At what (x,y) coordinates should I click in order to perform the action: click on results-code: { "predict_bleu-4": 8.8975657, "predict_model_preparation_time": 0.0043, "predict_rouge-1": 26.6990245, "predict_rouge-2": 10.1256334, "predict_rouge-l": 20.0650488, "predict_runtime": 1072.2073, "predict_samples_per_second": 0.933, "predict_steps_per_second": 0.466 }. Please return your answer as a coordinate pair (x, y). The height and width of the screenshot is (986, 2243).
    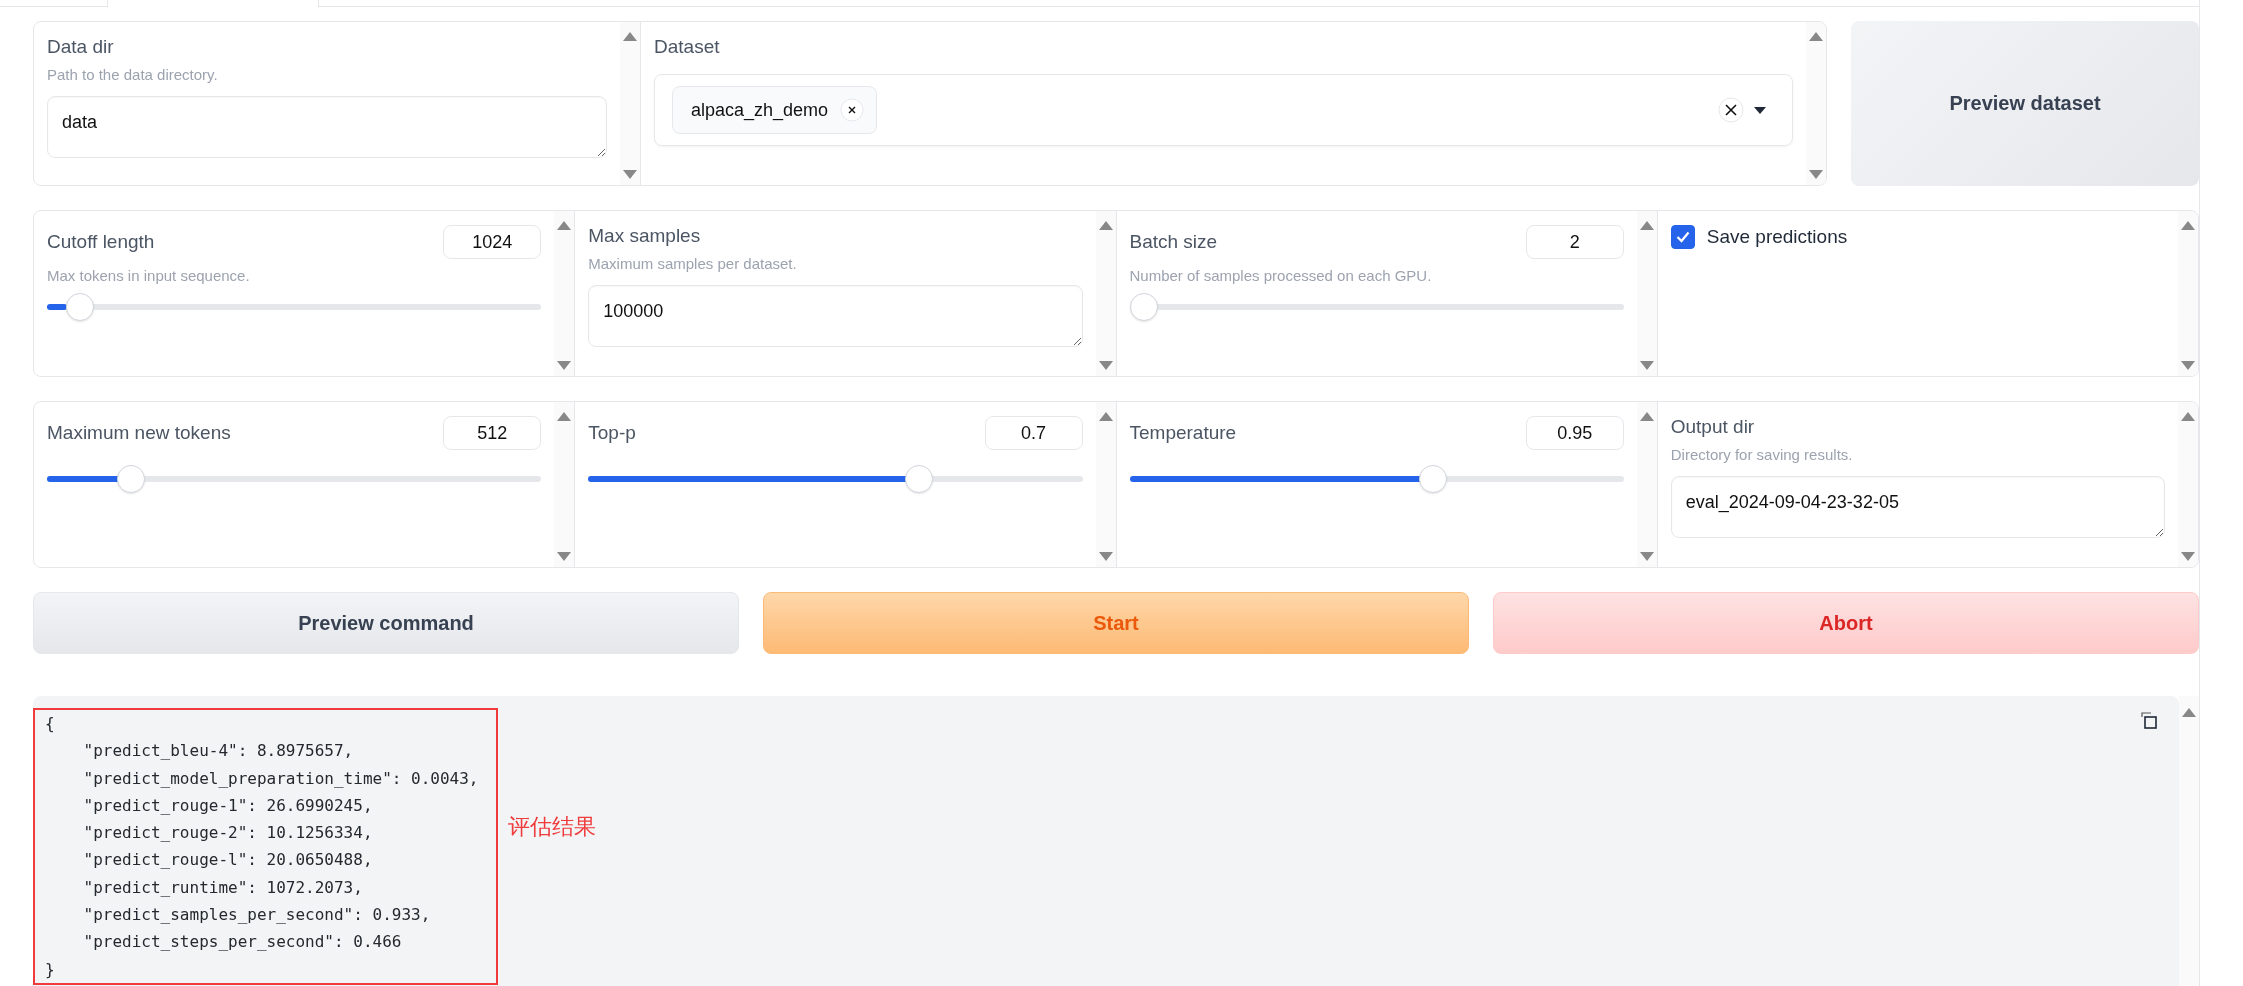
    Looking at the image, I should click on (262, 847).